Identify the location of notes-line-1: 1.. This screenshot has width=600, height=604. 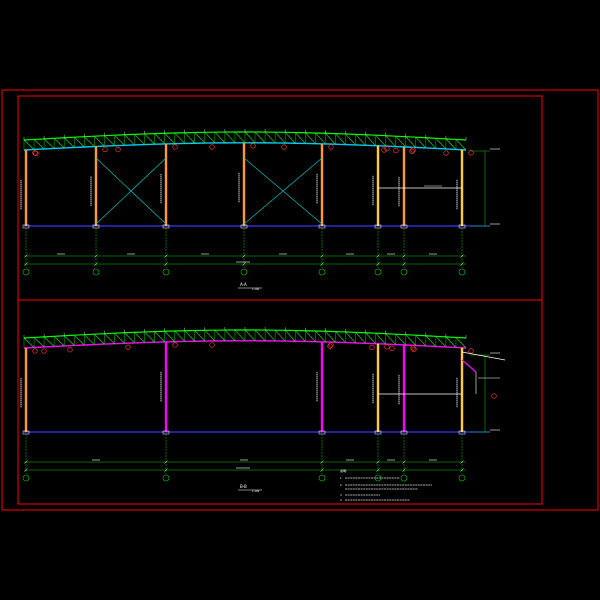
(341, 478).